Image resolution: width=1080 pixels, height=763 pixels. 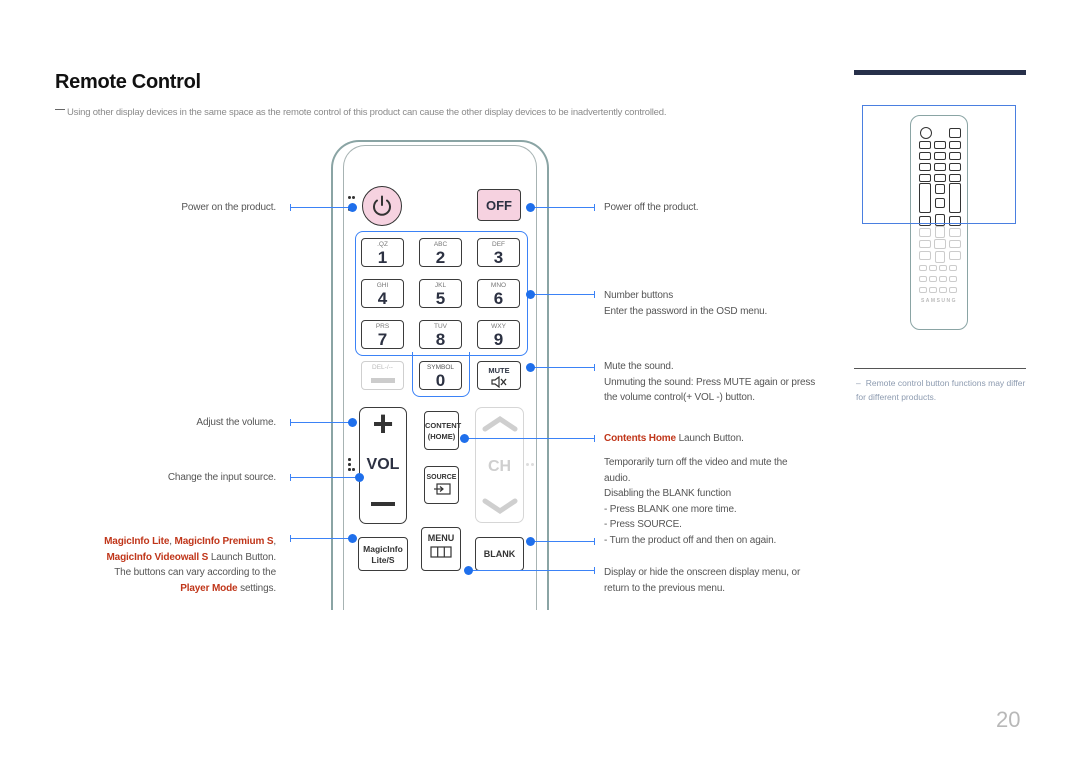 I want to click on number-key-4: GHI 4, so click(x=382, y=293).